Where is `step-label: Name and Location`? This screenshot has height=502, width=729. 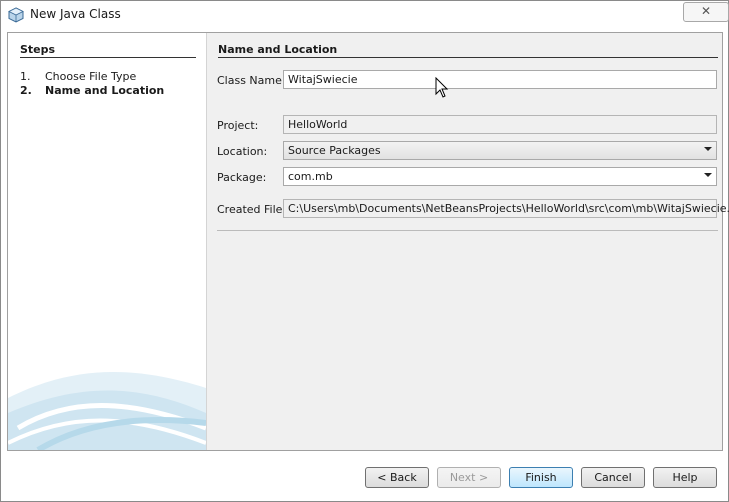 step-label: Name and Location is located at coordinates (105, 90).